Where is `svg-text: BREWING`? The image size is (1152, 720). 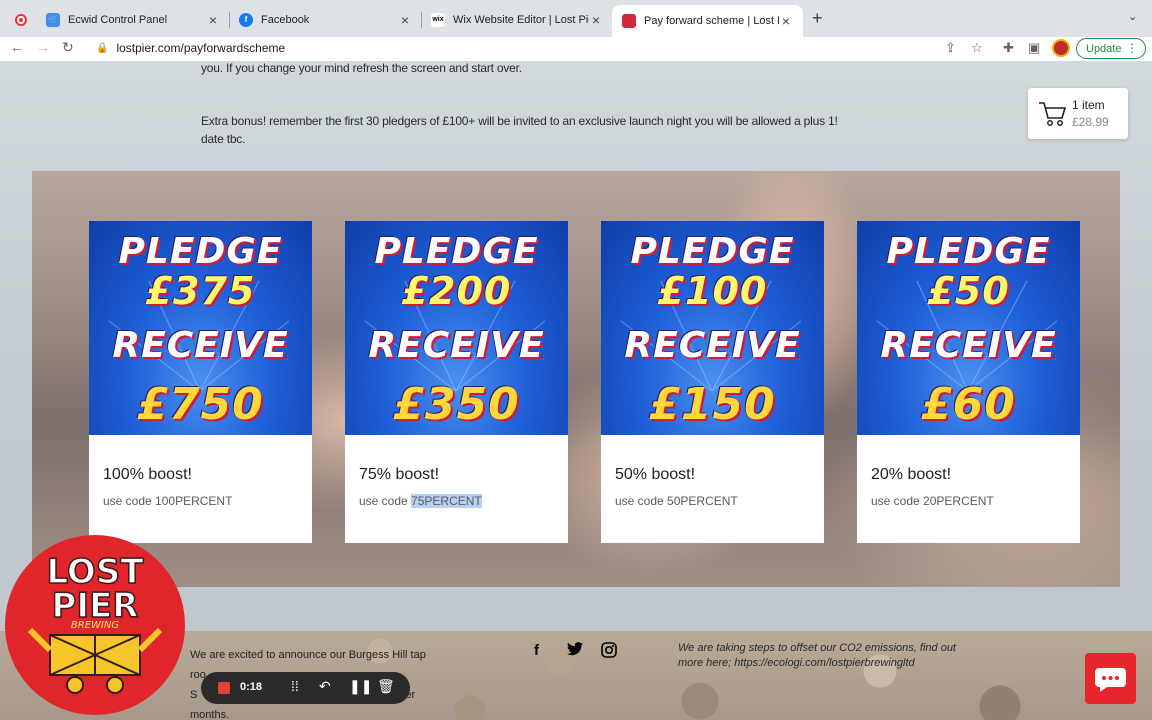
svg-text: BREWING is located at coordinates (95, 625).